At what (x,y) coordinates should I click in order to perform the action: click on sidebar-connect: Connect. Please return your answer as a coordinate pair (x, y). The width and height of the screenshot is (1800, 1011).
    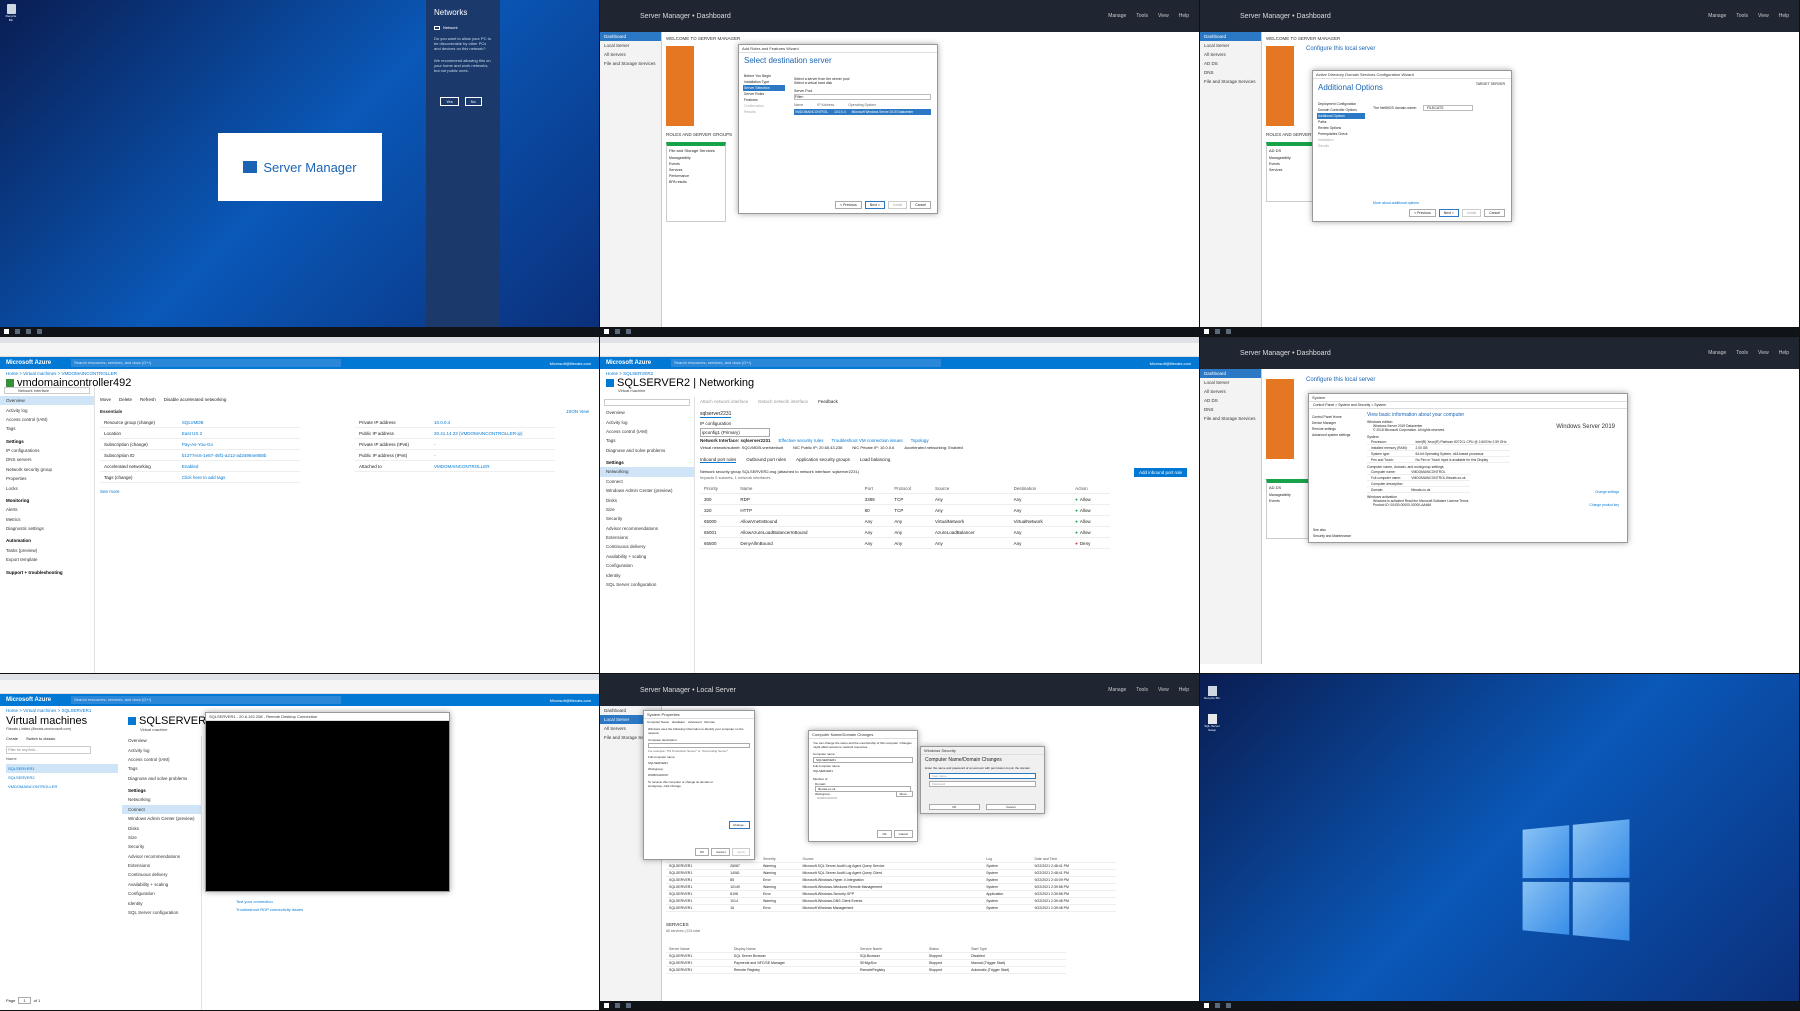
    Looking at the image, I should click on (647, 481).